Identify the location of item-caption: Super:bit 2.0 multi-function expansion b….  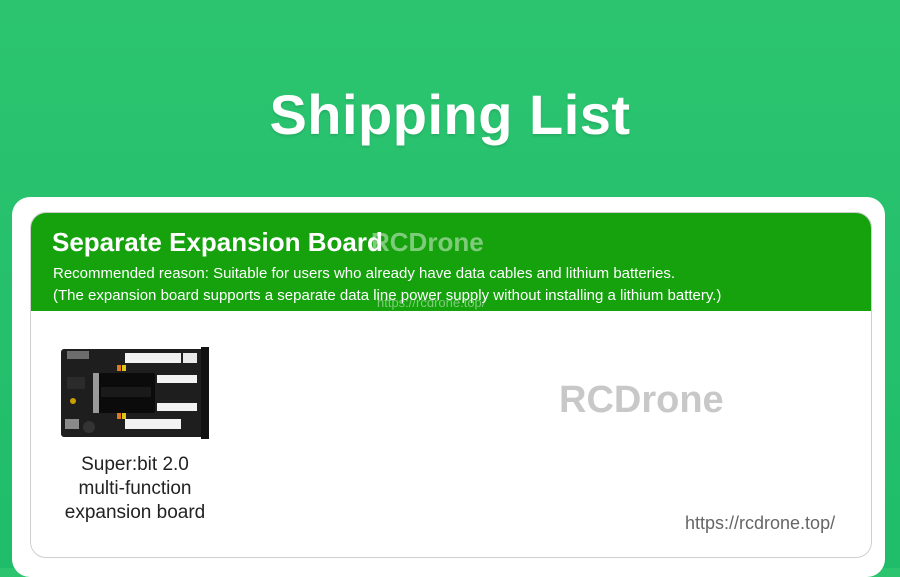
(135, 489).